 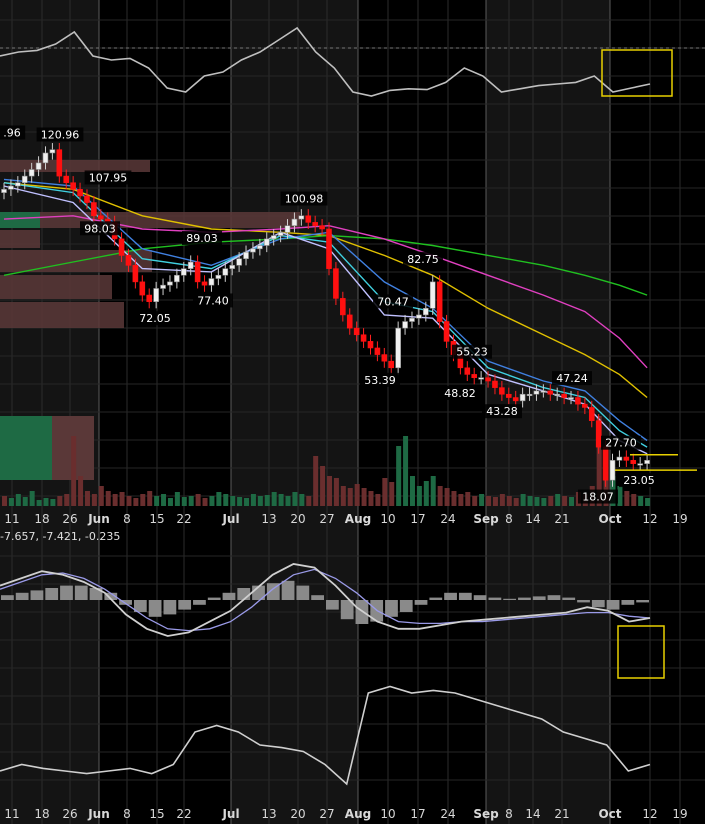 I want to click on axis-tick-label: 21, so click(x=561, y=814).